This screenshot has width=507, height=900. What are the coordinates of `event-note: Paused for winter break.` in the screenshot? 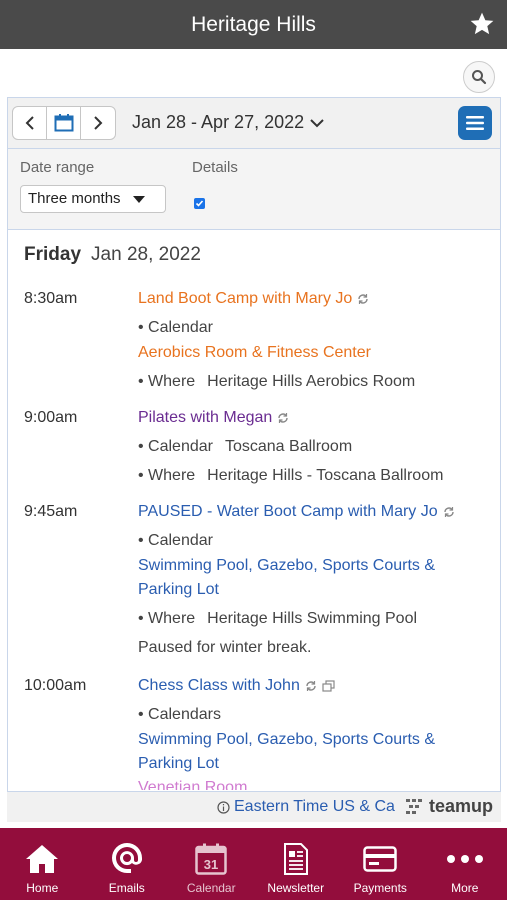 It's located at (225, 647).